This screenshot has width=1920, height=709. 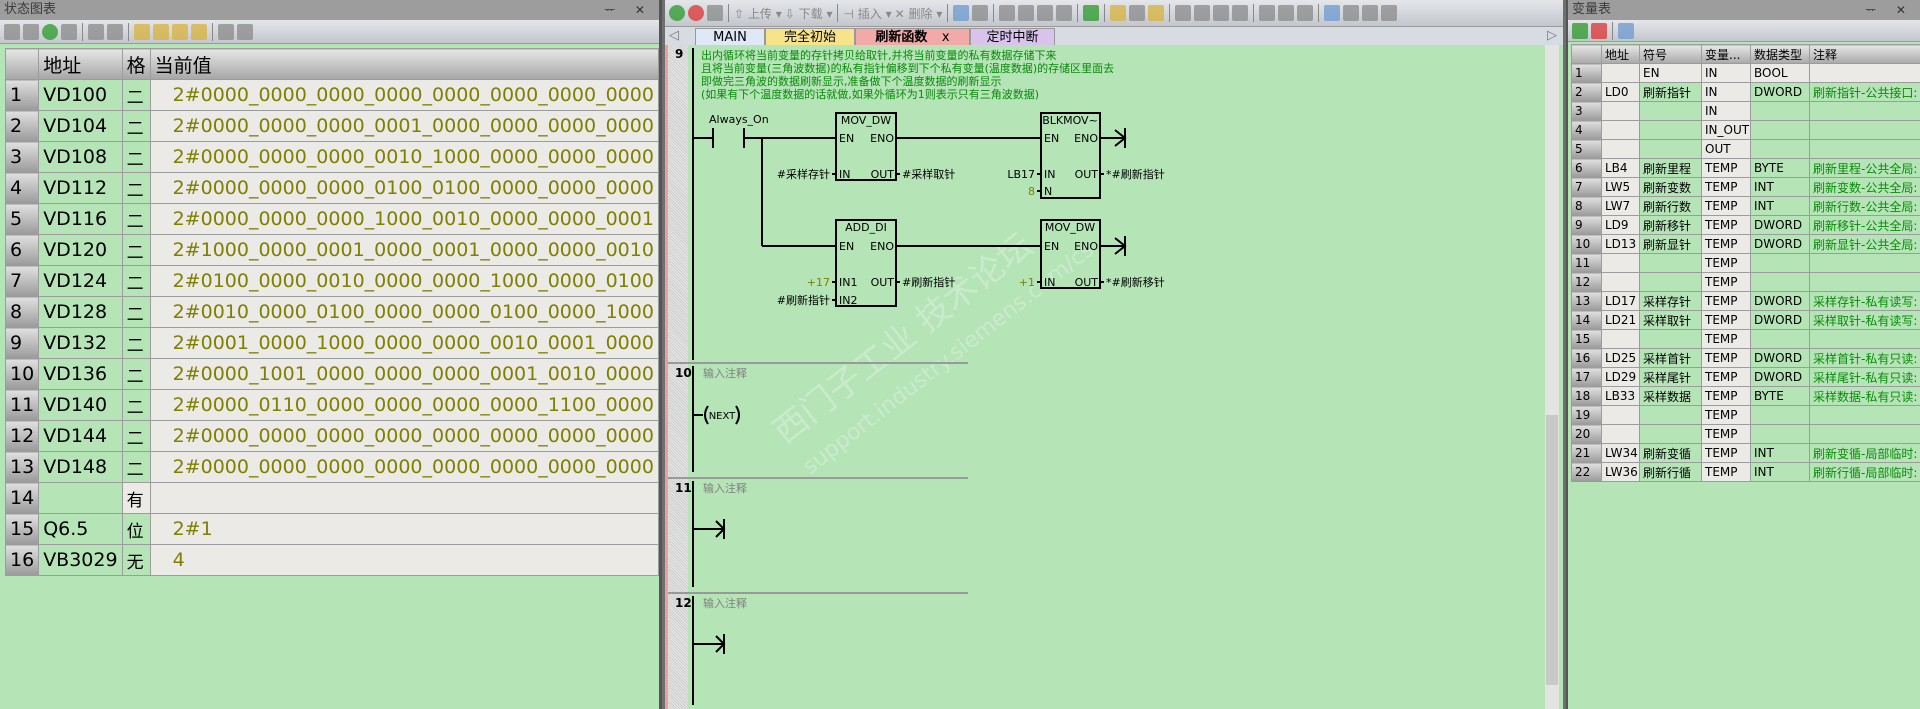 I want to click on table-row: 21 LW34 刷新变循 TEMP INT 刷新变循-局部临时:, so click(x=1745, y=453).